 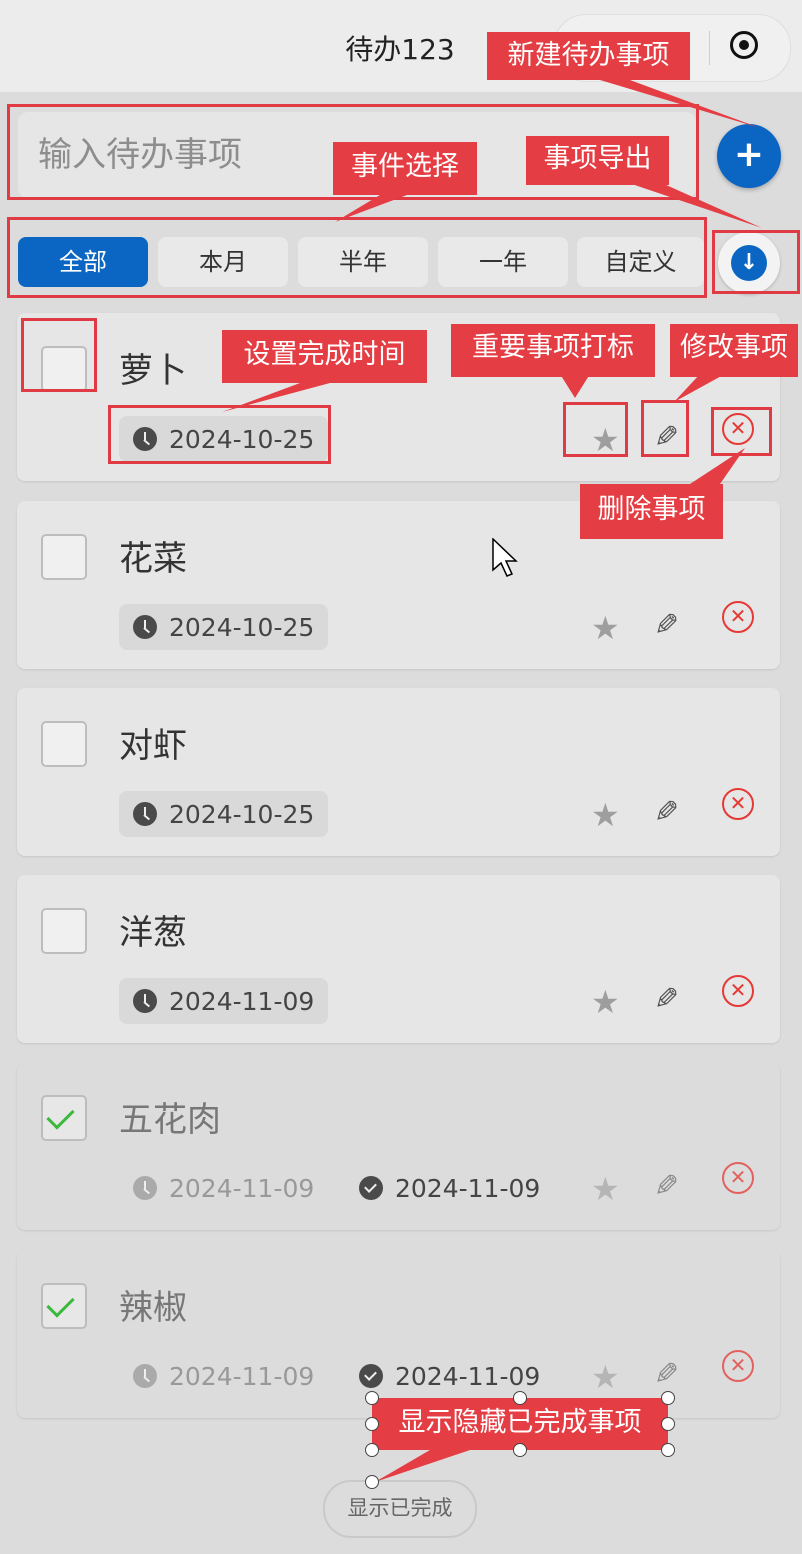 What do you see at coordinates (357, 257) in the screenshot?
I see `highlight-filters` at bounding box center [357, 257].